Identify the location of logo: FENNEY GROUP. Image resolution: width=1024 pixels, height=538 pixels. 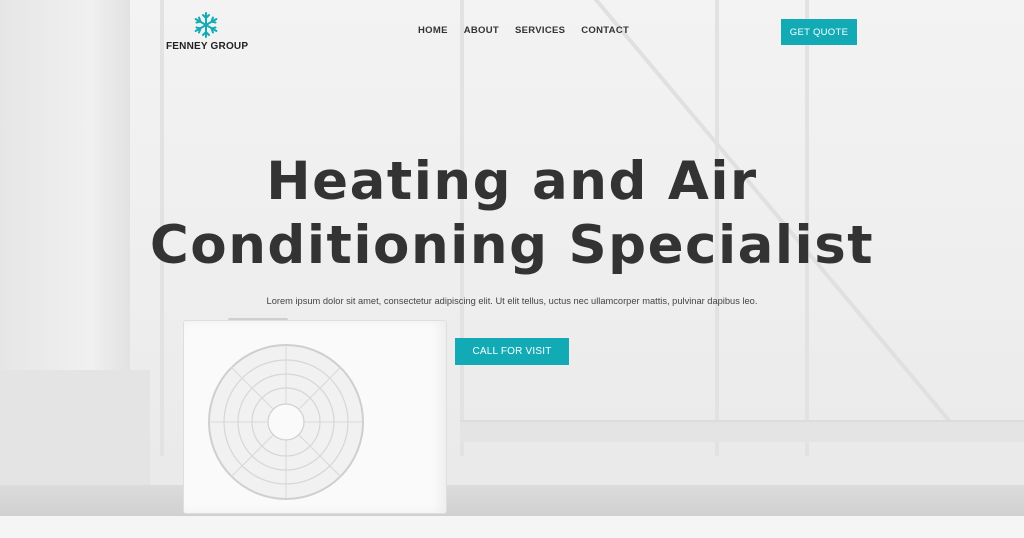
(207, 32).